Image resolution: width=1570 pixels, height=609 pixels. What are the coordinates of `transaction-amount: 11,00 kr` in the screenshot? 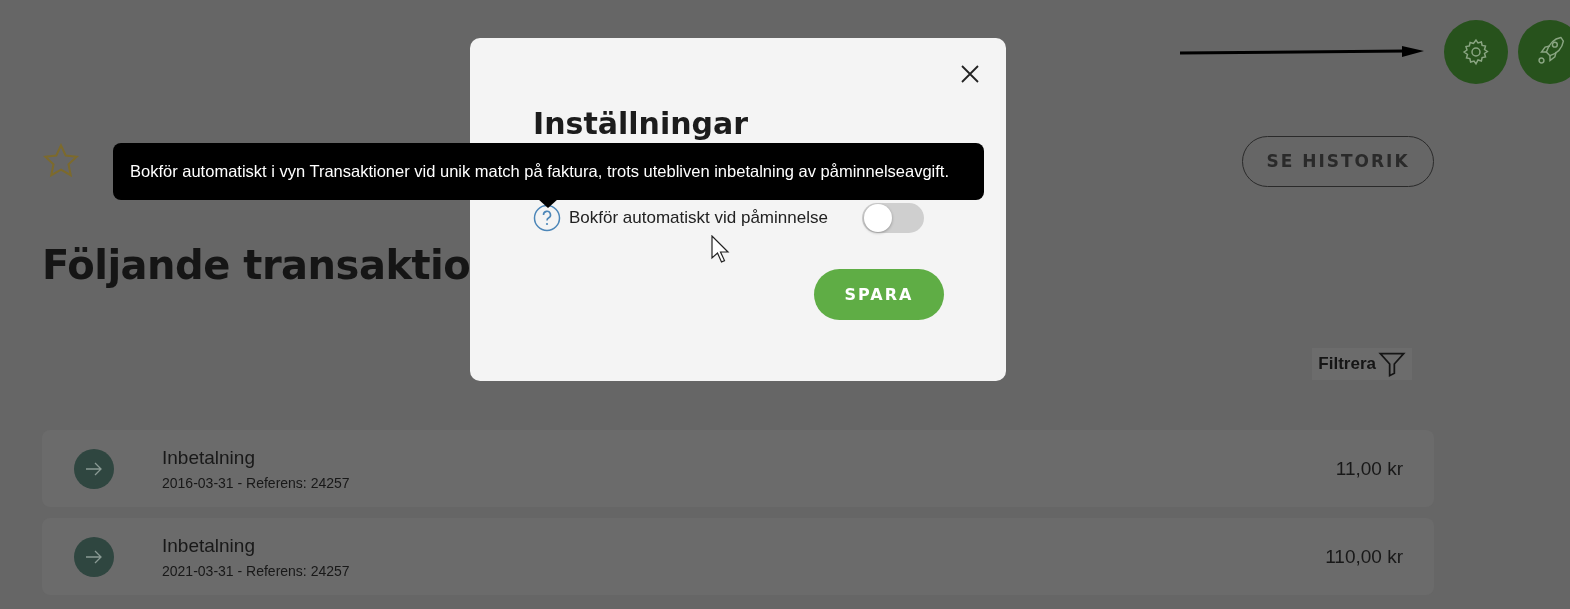 It's located at (1369, 468).